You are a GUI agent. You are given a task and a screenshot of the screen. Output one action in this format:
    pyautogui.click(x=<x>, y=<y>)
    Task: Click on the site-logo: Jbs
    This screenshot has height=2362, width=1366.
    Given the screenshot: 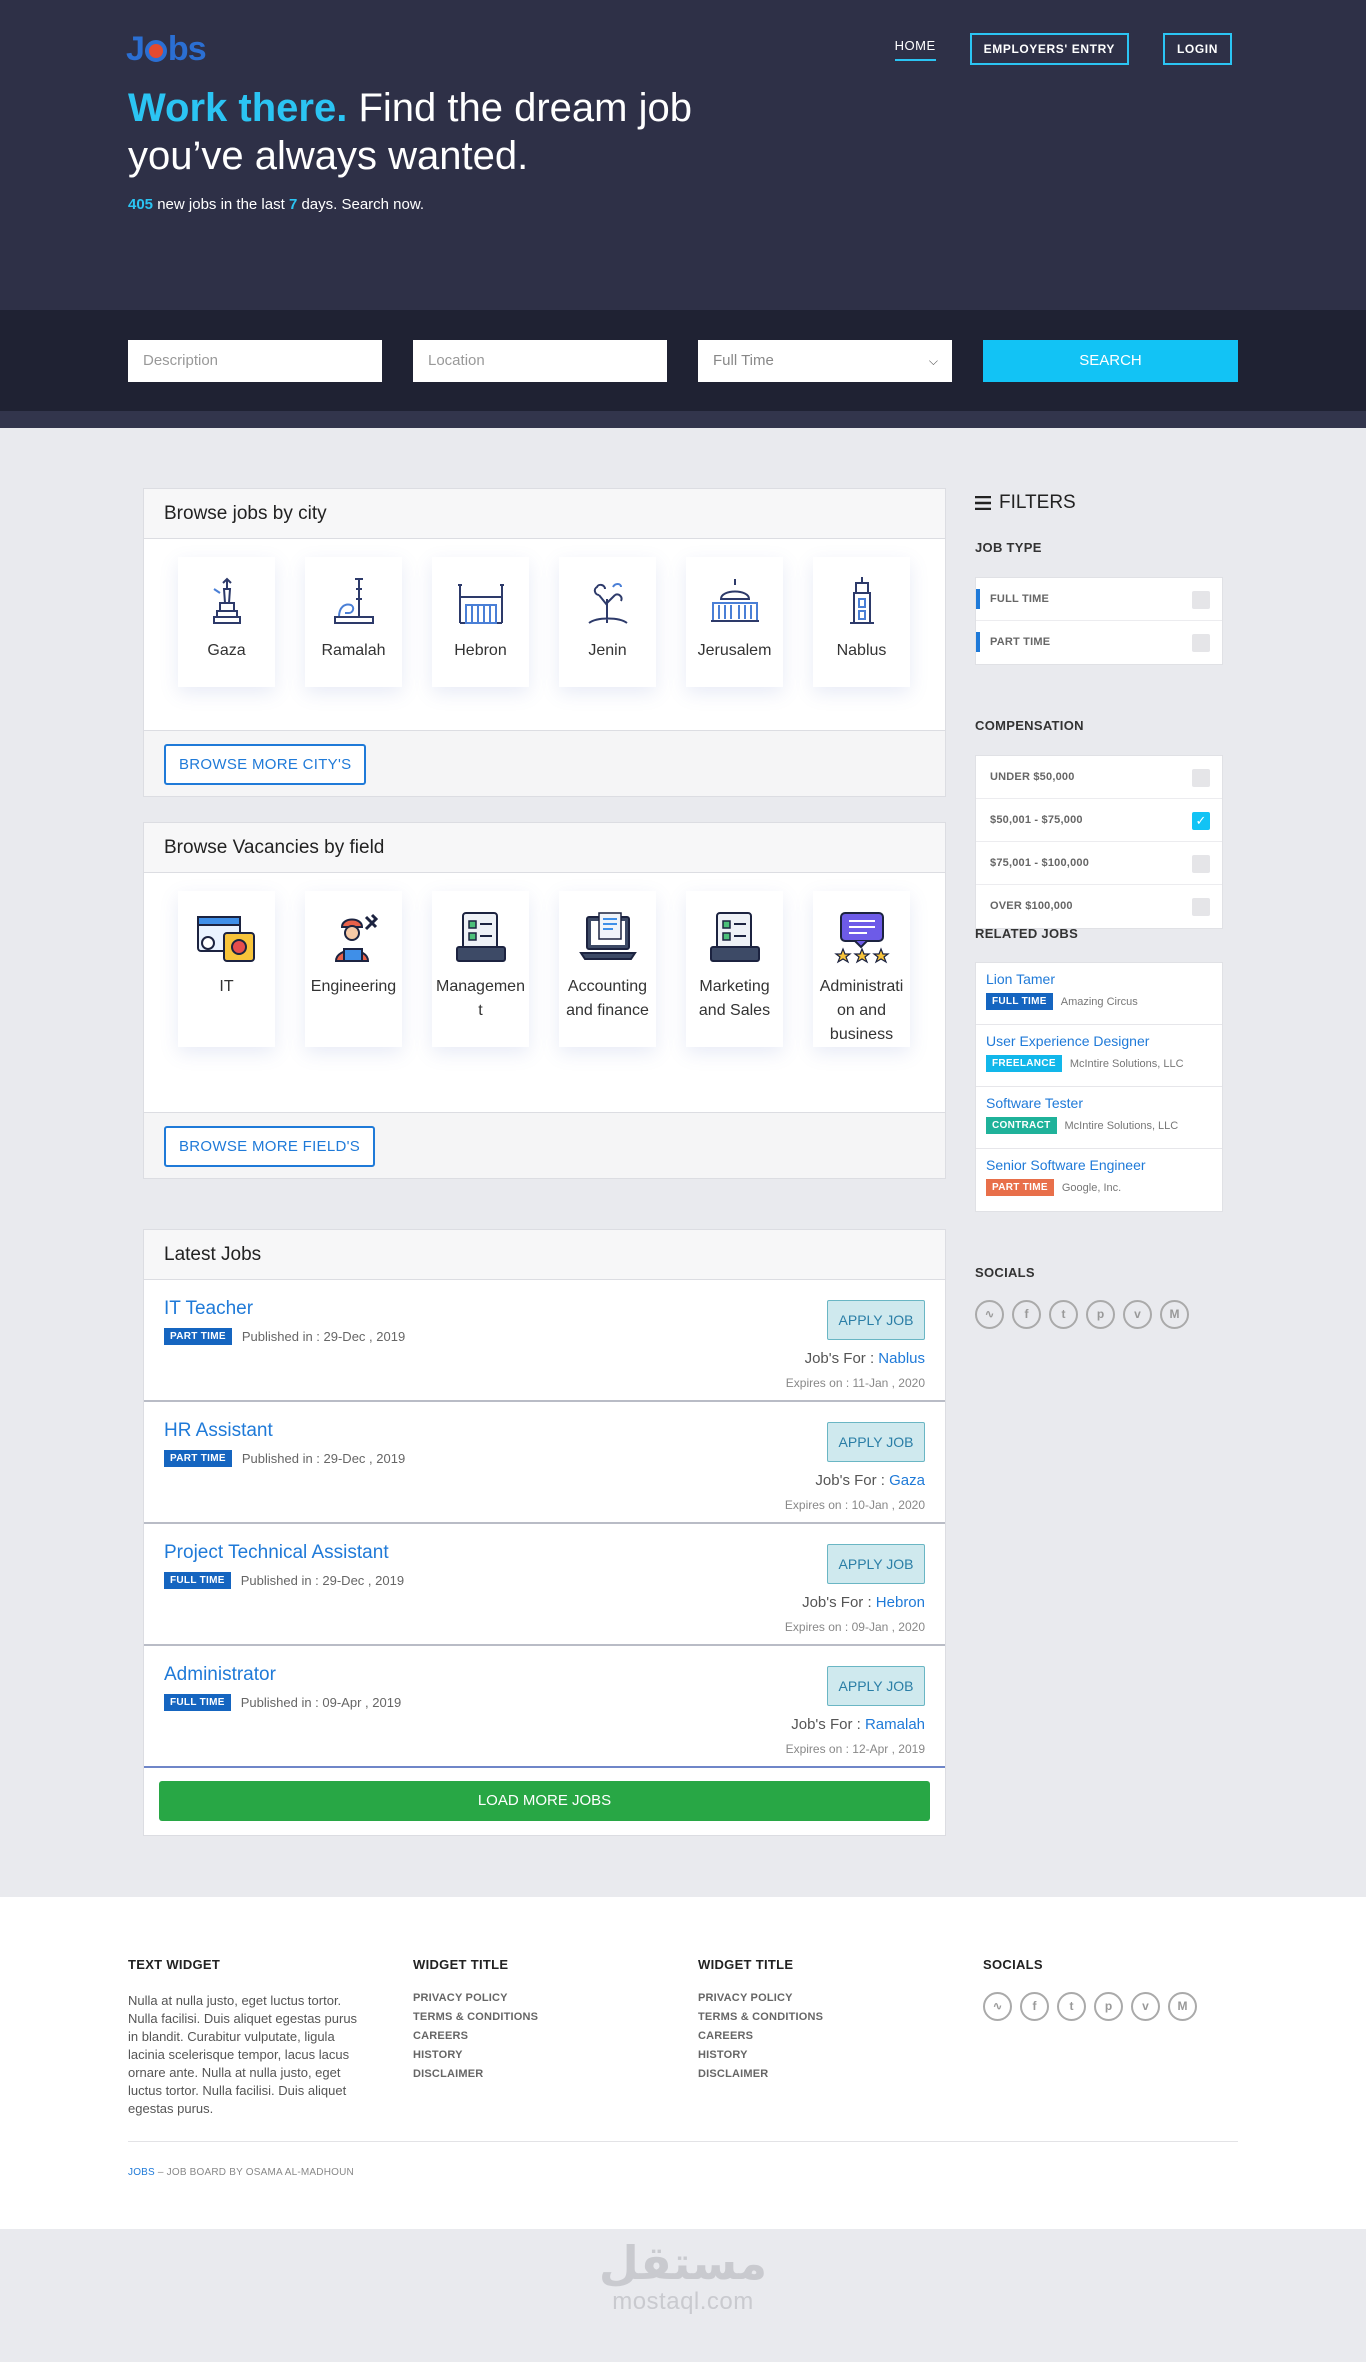 What is the action you would take?
    pyautogui.click(x=166, y=49)
    